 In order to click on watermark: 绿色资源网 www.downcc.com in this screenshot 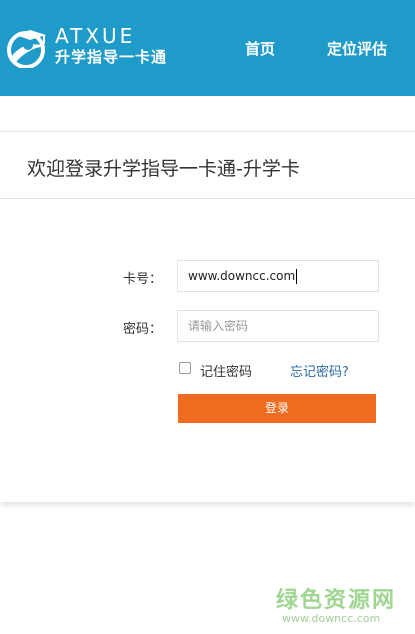, I will do `click(343, 606)`.